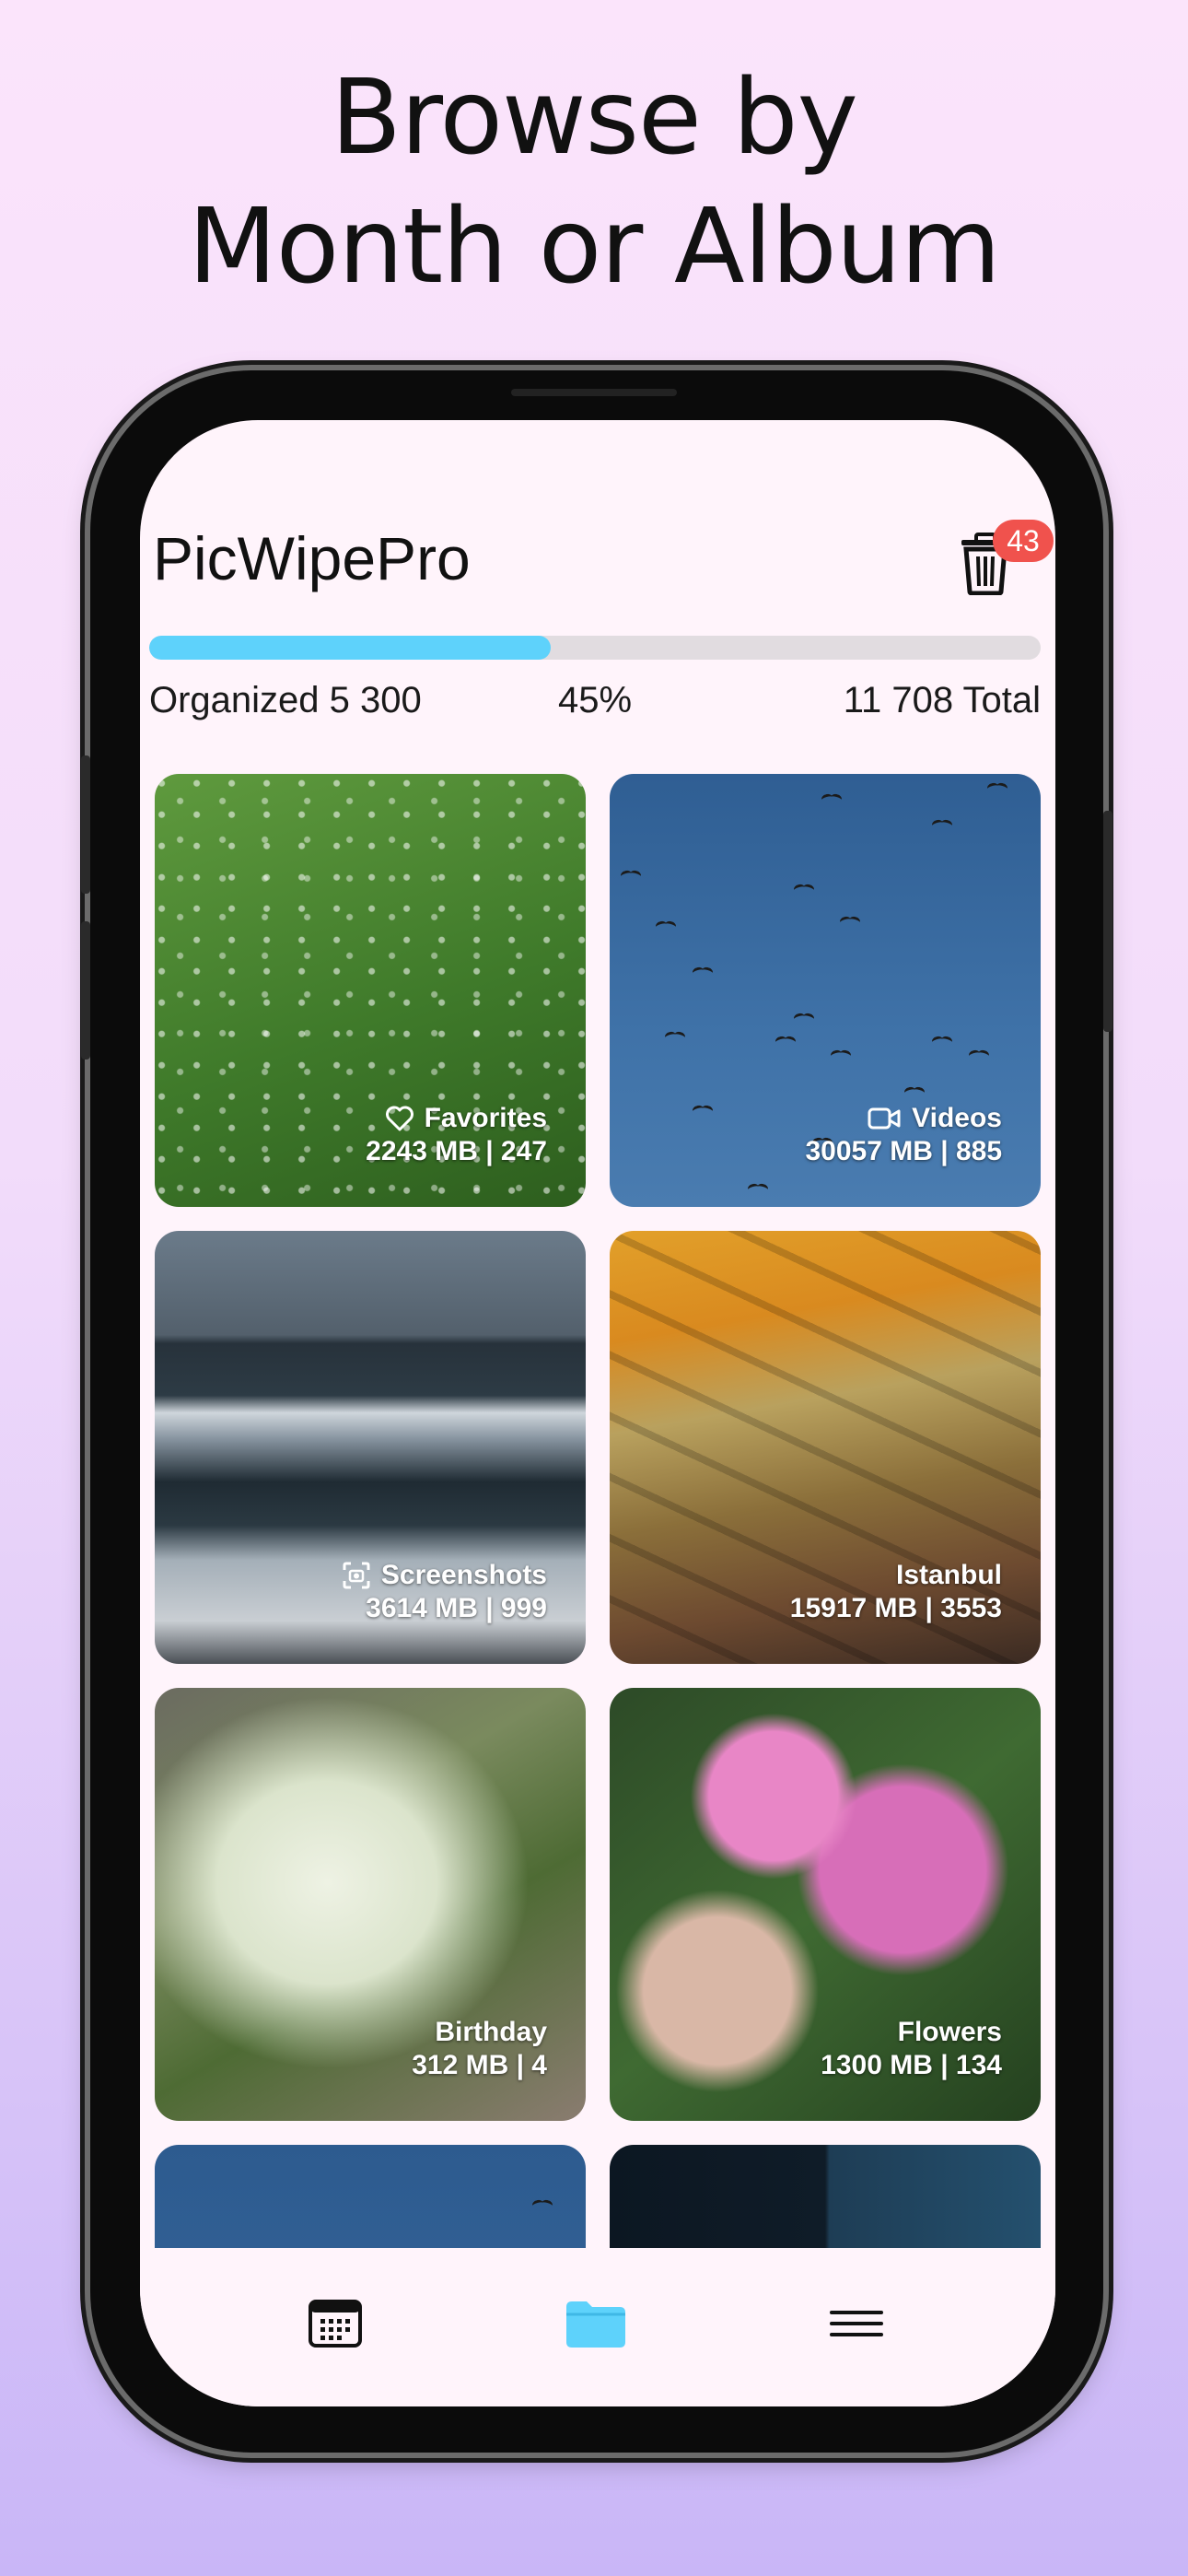 The image size is (1188, 2576). What do you see at coordinates (949, 2032) in the screenshot?
I see `album-name: Flowers` at bounding box center [949, 2032].